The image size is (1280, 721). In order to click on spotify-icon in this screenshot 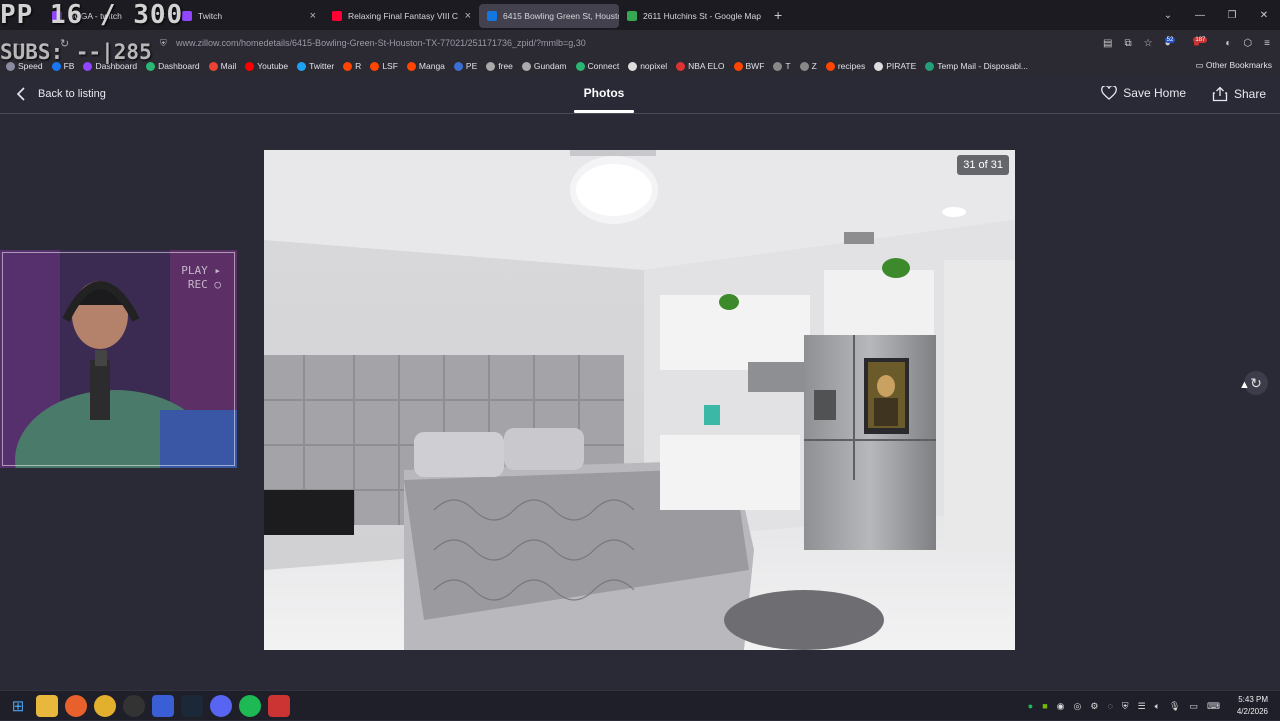, I will do `click(250, 706)`.